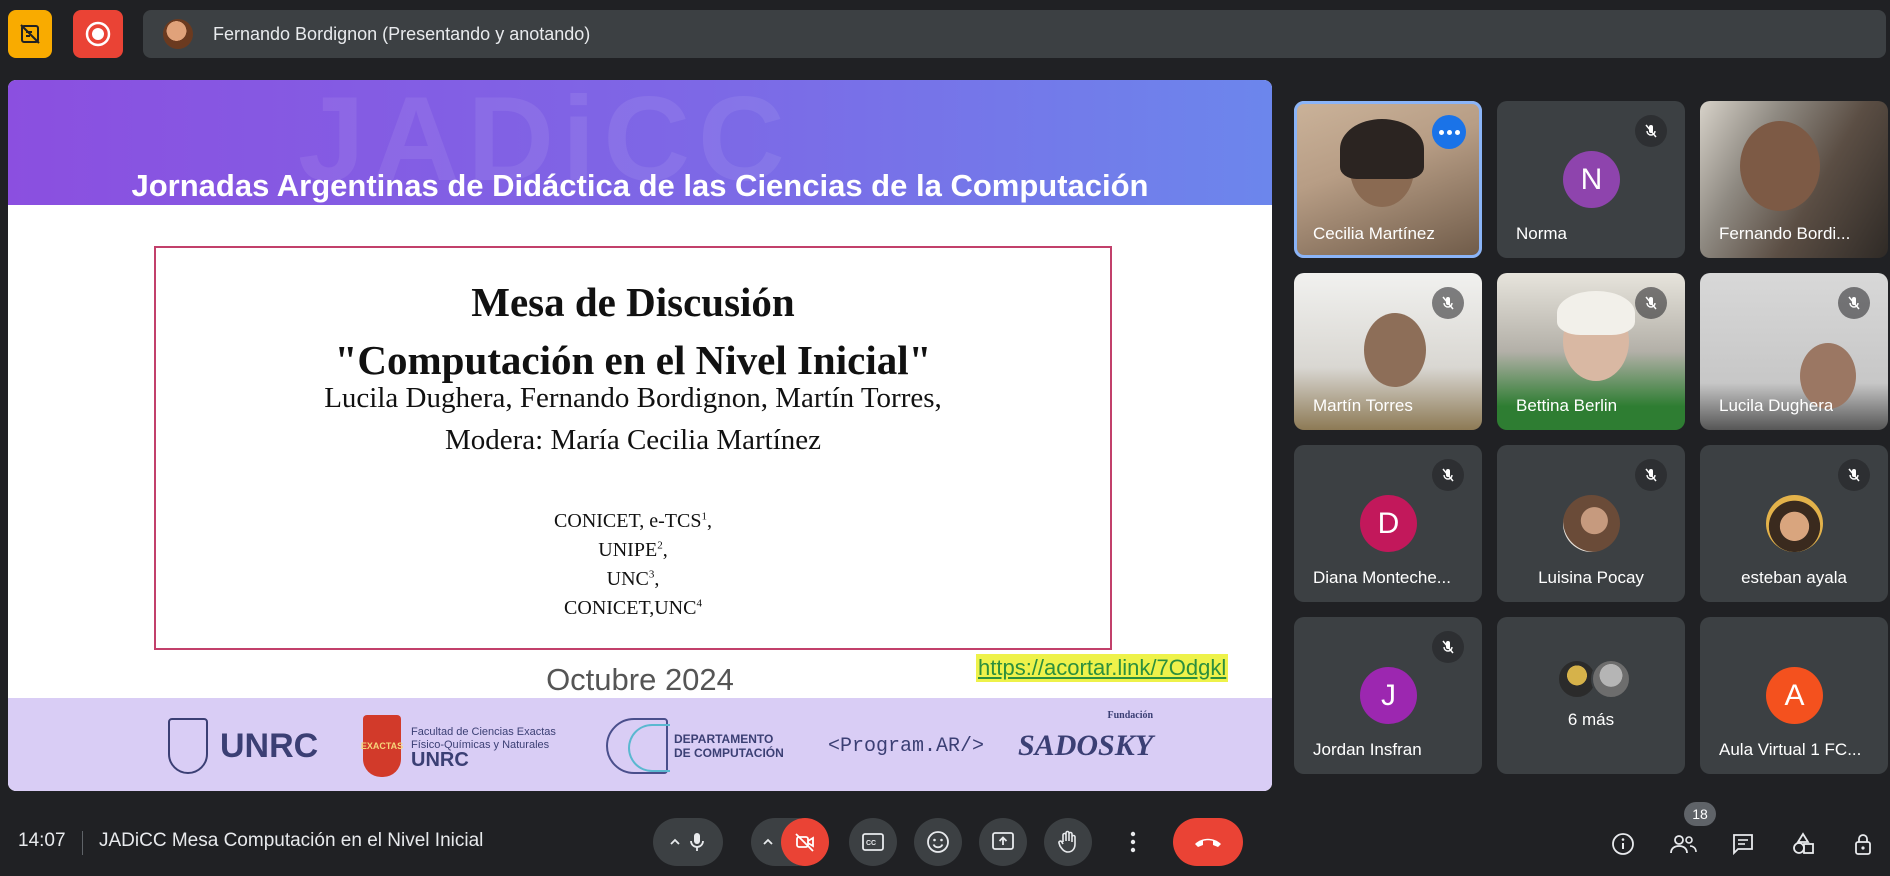  I want to click on activities-button, so click(1803, 844).